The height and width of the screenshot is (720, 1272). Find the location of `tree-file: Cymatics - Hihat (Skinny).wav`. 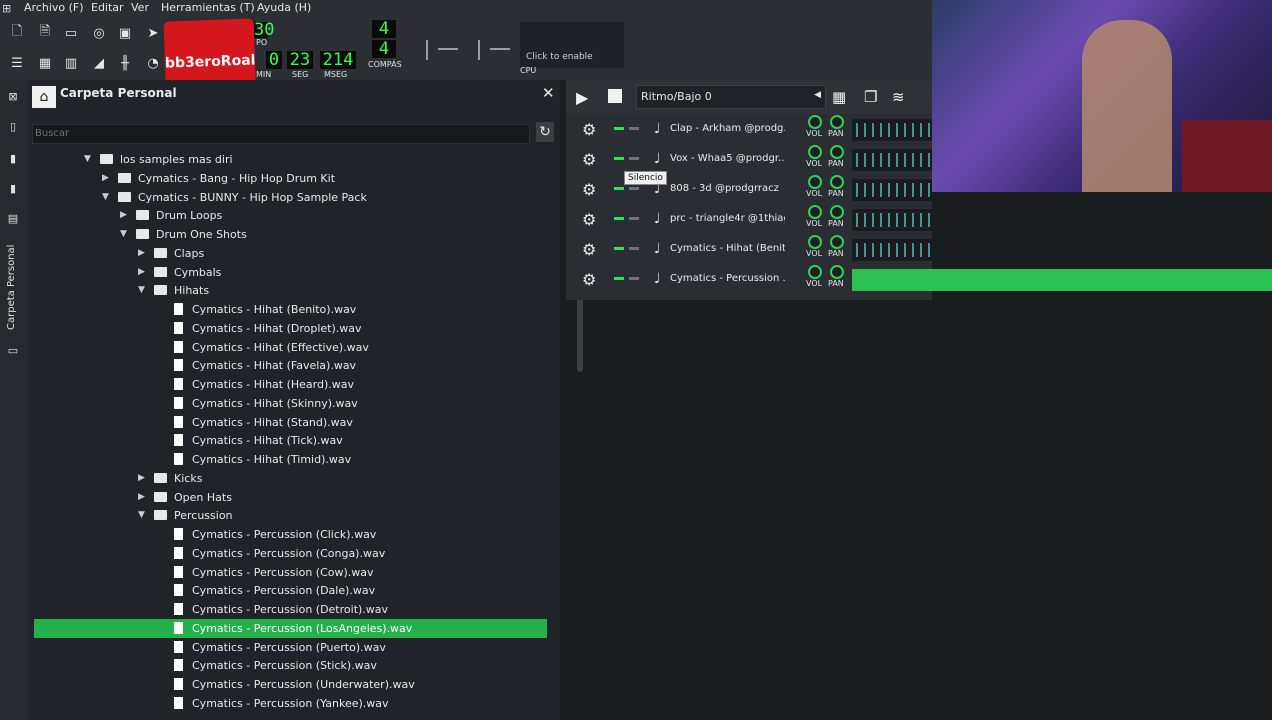

tree-file: Cymatics - Hihat (Skinny).wav is located at coordinates (290, 403).